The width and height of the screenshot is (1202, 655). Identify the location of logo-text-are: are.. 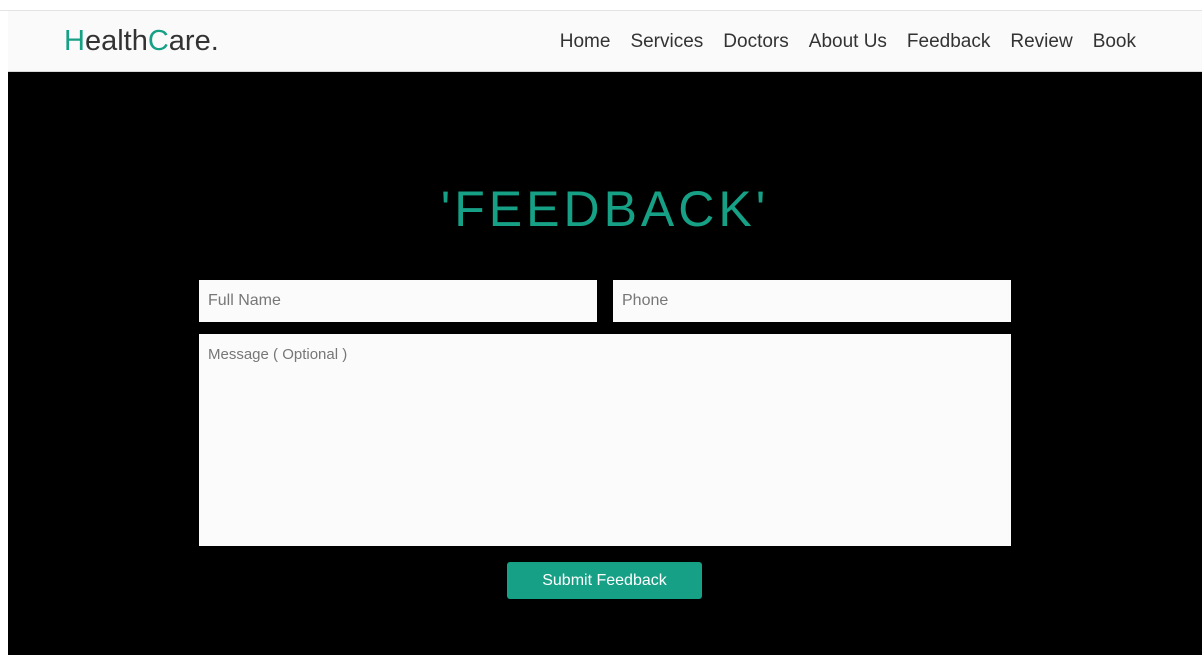
(193, 41).